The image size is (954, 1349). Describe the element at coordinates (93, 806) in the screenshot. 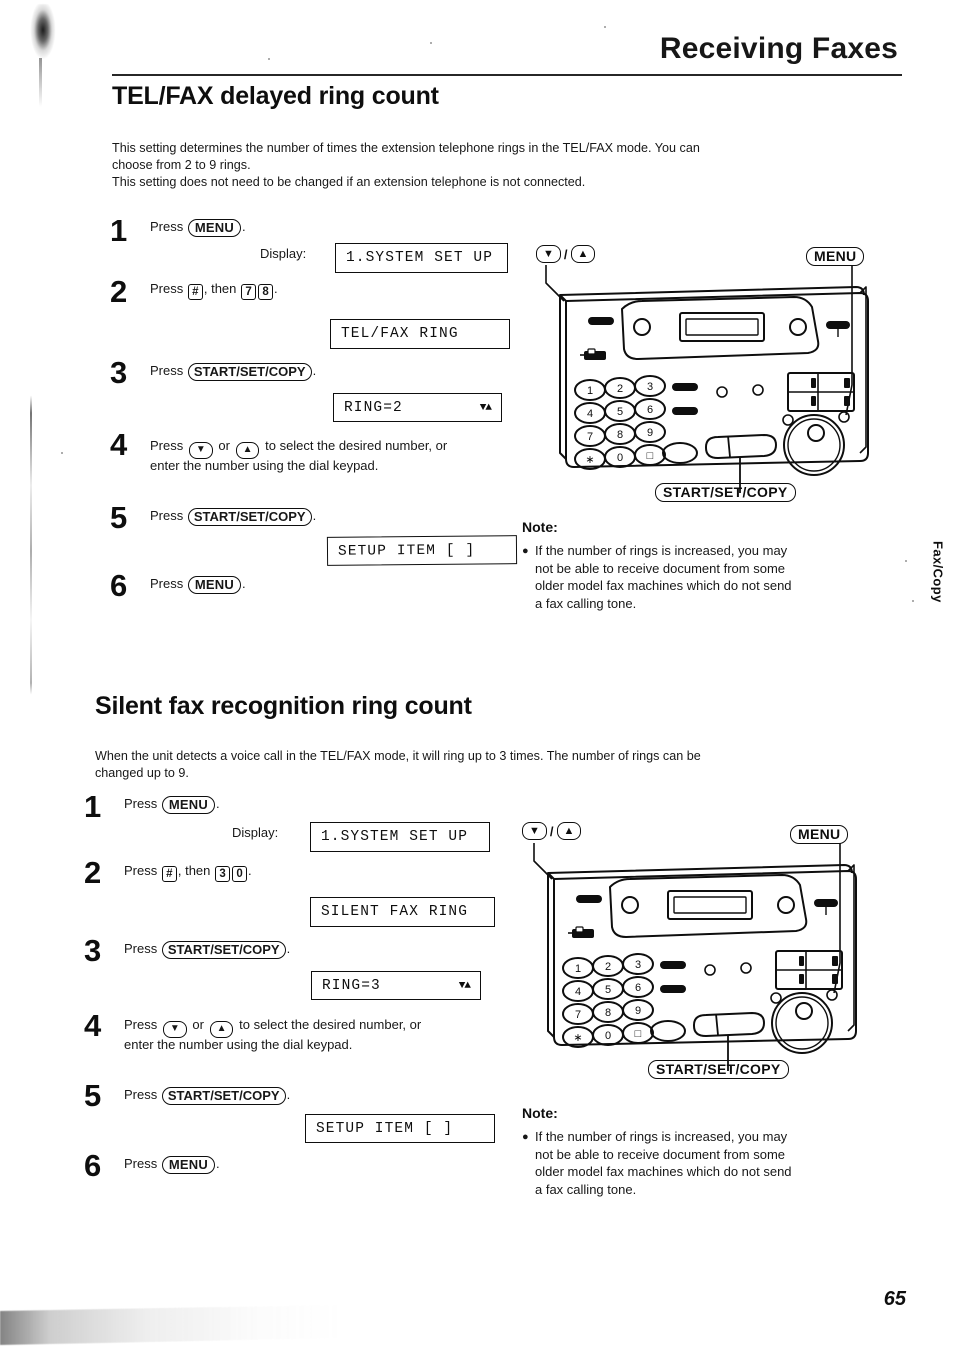

I see `step-number: 1` at that location.